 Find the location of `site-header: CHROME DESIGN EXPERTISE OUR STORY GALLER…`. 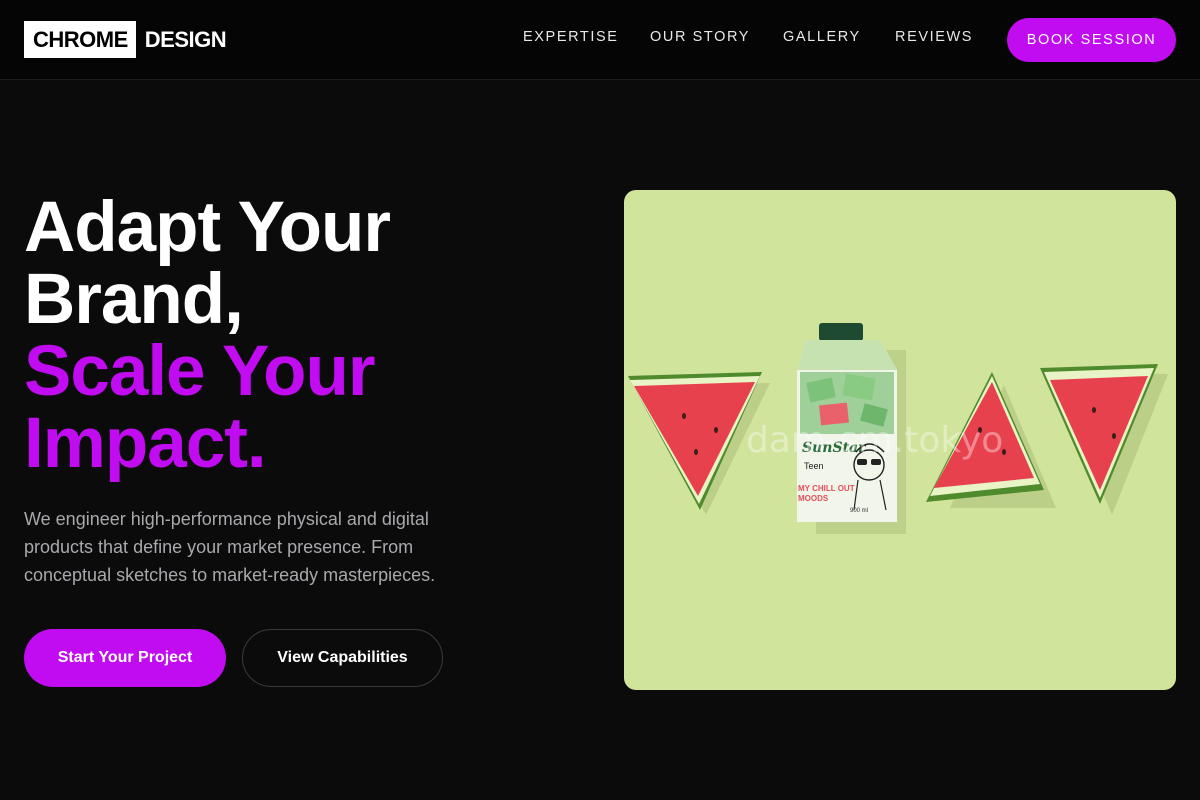

site-header: CHROME DESIGN EXPERTISE OUR STORY GALLER… is located at coordinates (600, 40).